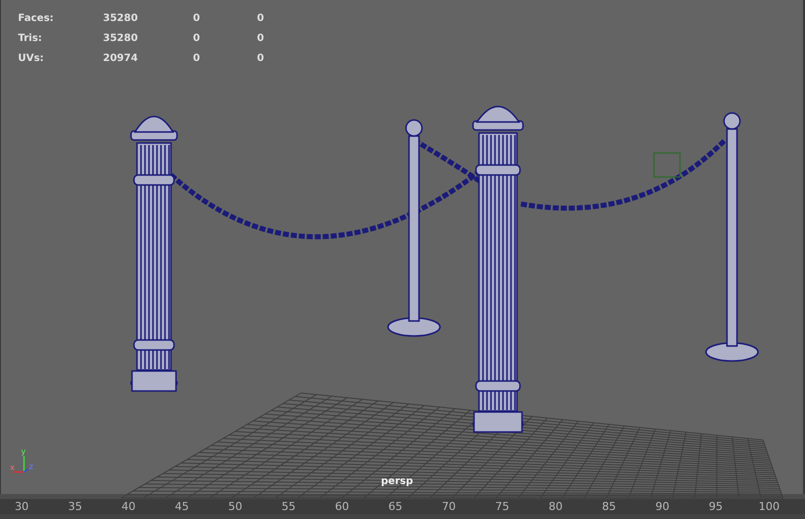 The width and height of the screenshot is (805, 519). Describe the element at coordinates (608, 506) in the screenshot. I see `frame-number: 85` at that location.